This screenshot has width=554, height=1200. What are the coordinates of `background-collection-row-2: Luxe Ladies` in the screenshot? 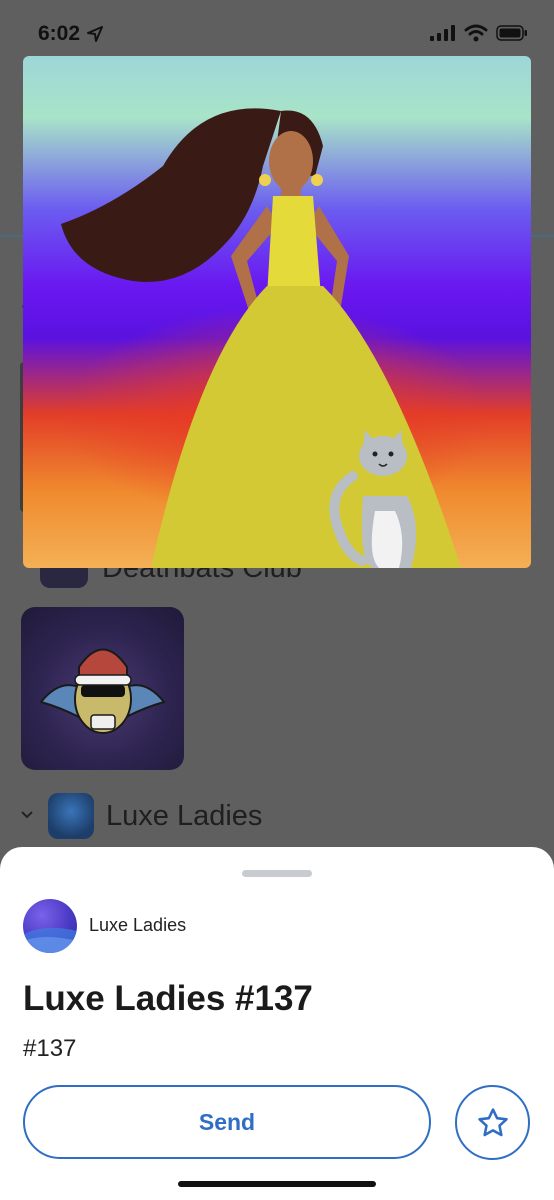 It's located at (141, 816).